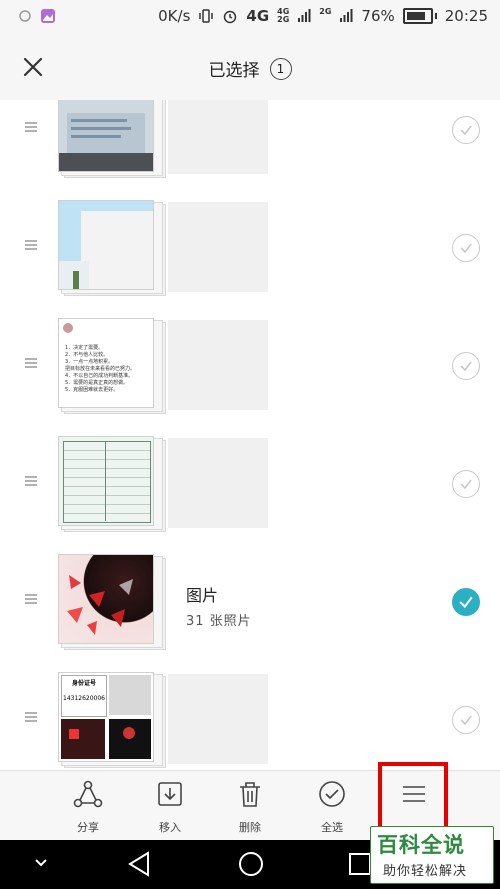 The height and width of the screenshot is (889, 500). I want to click on back-triangle-icon, so click(138, 864).